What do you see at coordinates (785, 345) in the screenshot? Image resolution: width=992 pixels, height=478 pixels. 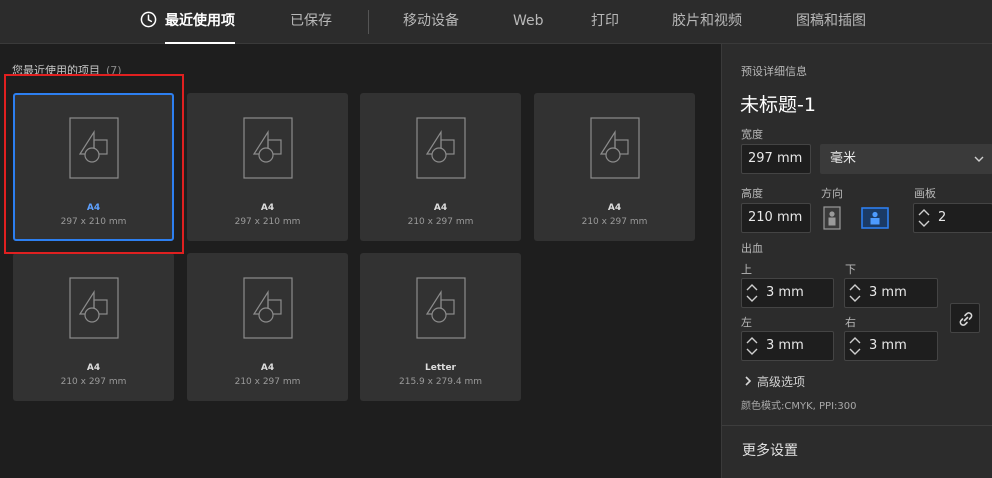 I see `bleed-left-value: 3 mm` at bounding box center [785, 345].